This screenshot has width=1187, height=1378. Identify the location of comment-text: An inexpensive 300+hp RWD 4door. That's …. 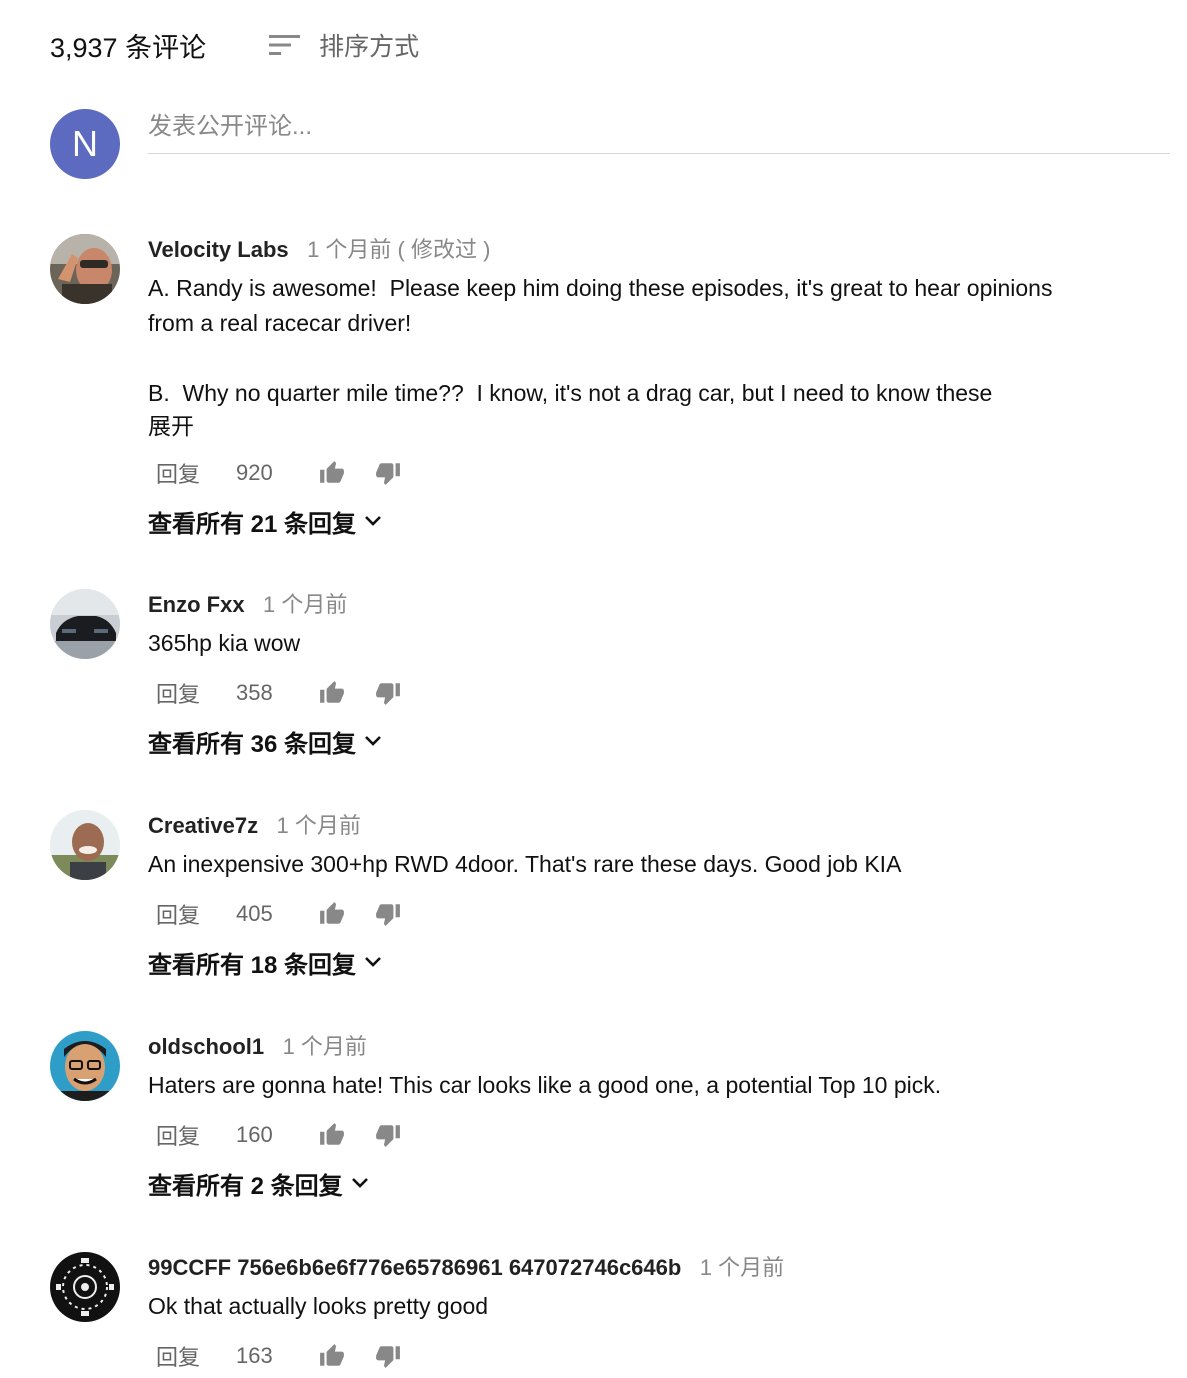
(525, 864).